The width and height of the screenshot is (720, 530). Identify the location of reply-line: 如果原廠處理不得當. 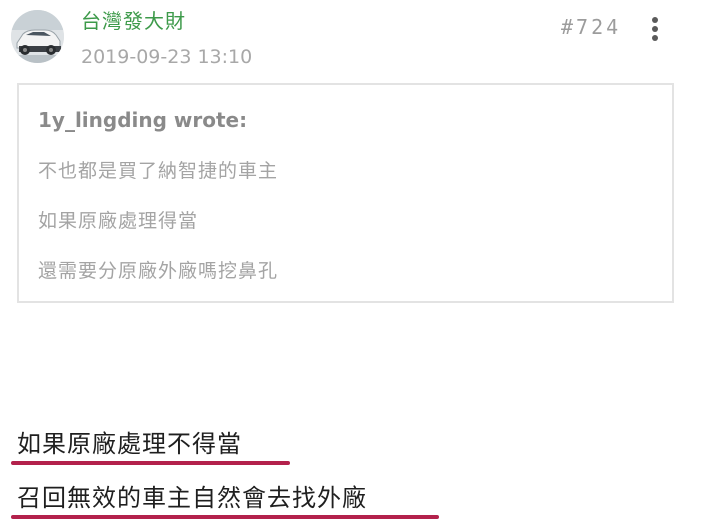
(129, 444).